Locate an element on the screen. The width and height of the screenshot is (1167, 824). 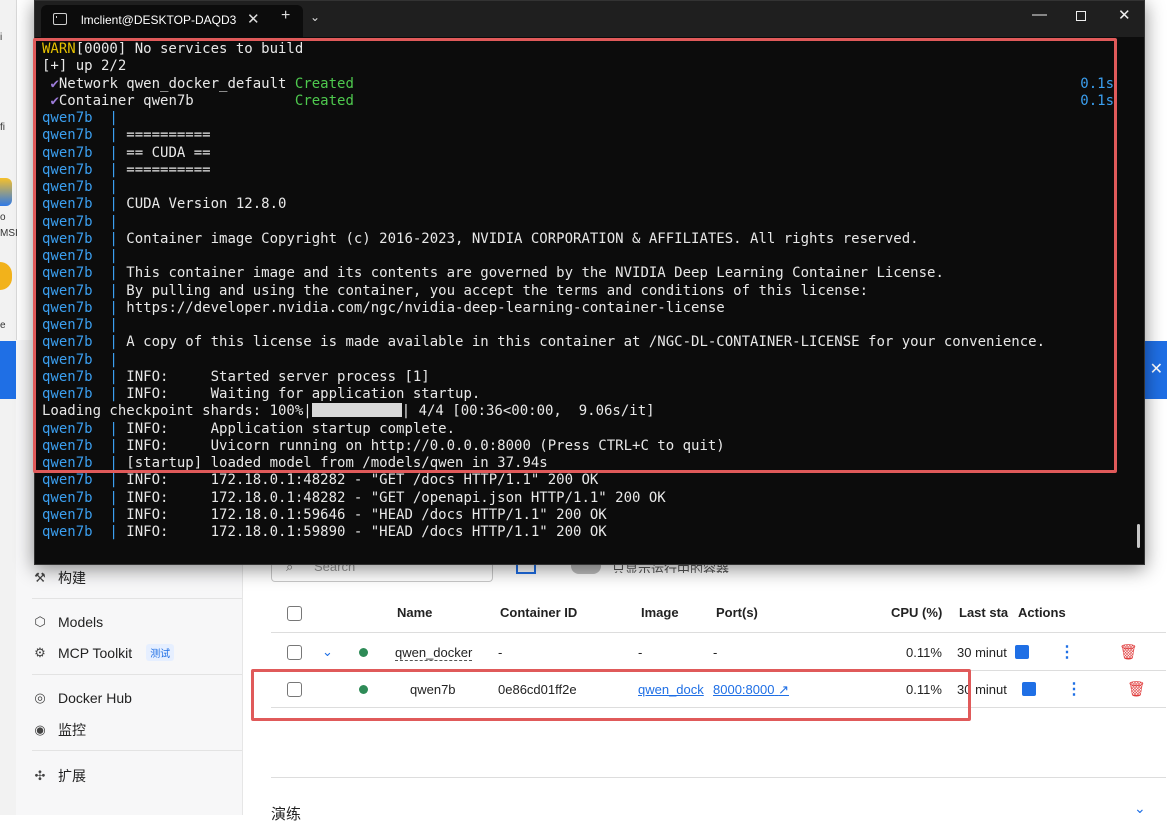
desktop-app-icon is located at coordinates (6, 192).